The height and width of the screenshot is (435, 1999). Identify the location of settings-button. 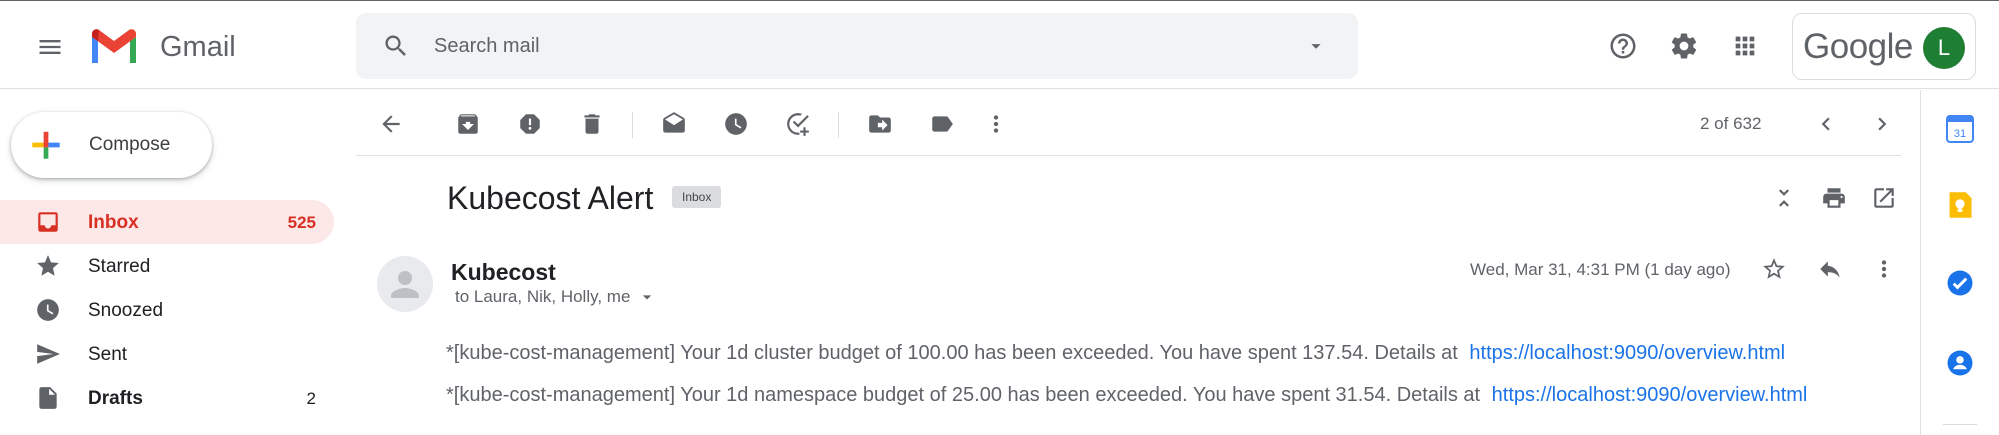
(1684, 46).